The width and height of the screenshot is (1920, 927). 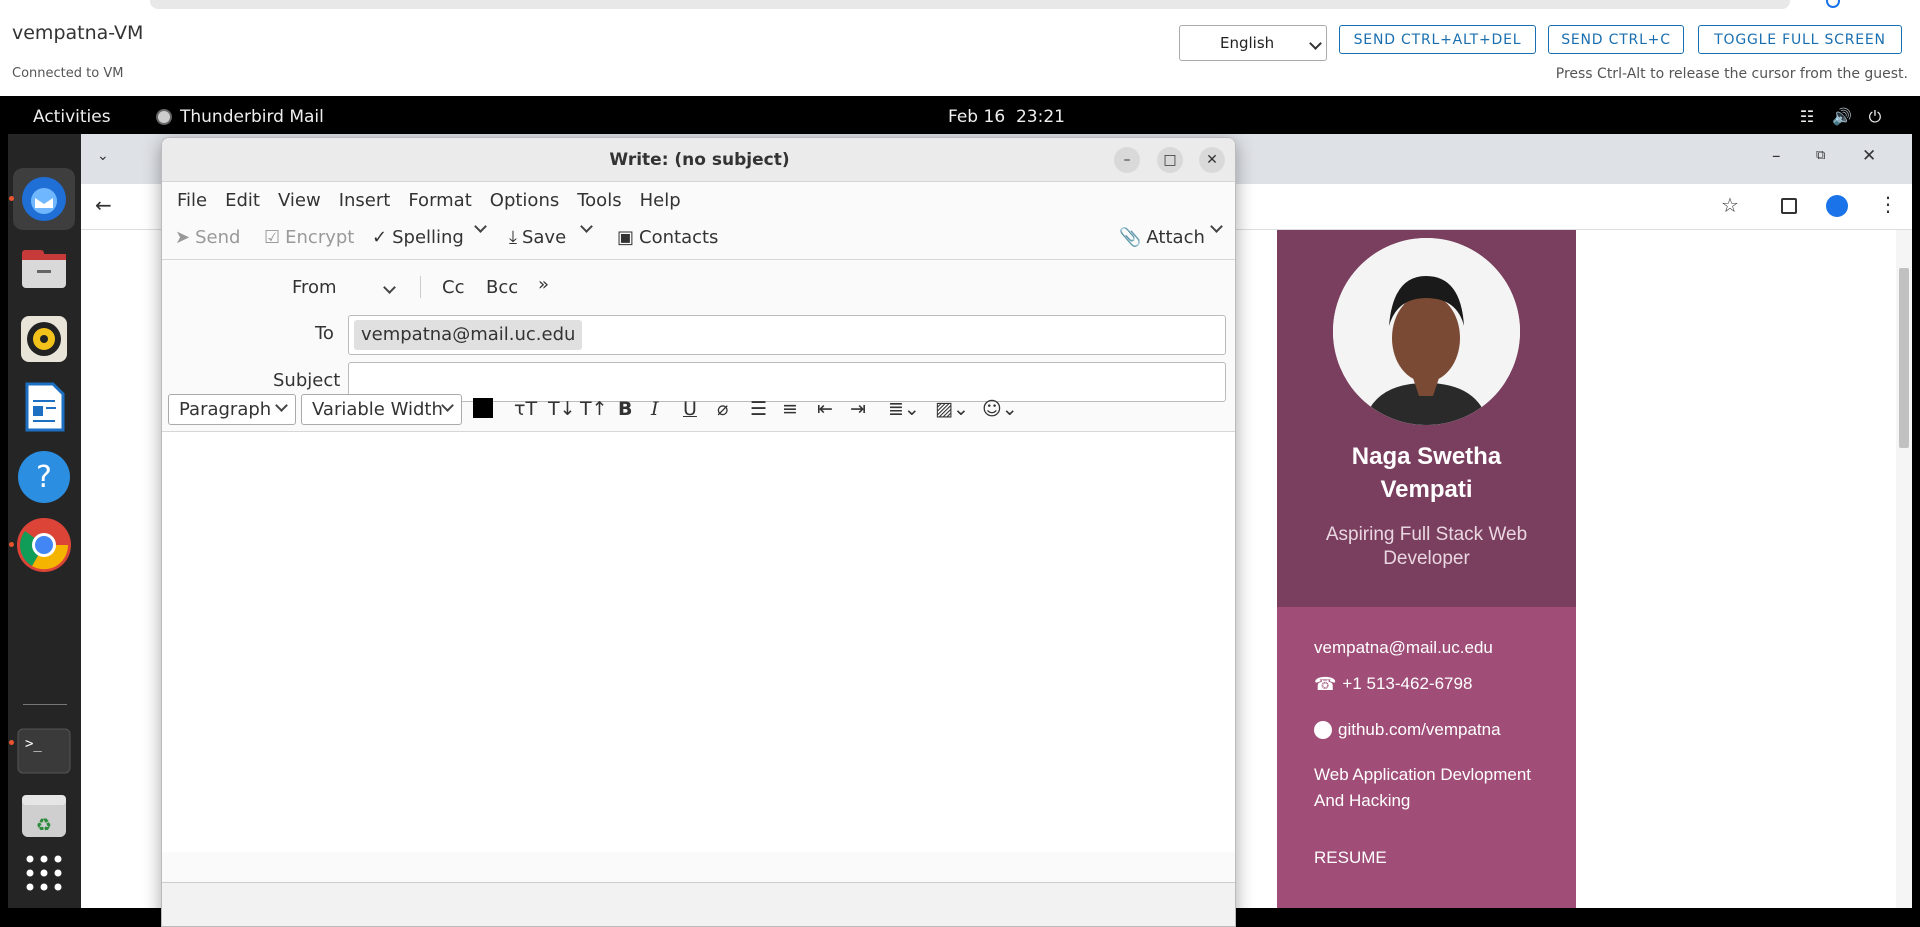 What do you see at coordinates (1253, 43) in the screenshot?
I see `language-select: English` at bounding box center [1253, 43].